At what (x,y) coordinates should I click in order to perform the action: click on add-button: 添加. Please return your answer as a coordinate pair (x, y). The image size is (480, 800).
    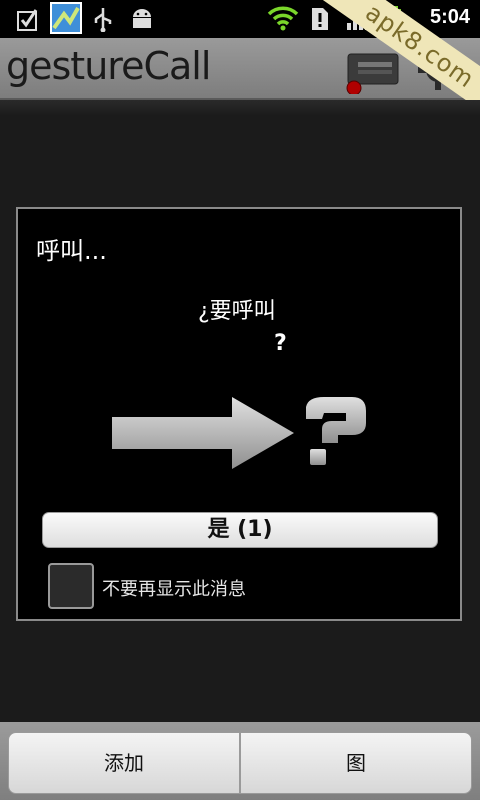
    Looking at the image, I should click on (124, 763).